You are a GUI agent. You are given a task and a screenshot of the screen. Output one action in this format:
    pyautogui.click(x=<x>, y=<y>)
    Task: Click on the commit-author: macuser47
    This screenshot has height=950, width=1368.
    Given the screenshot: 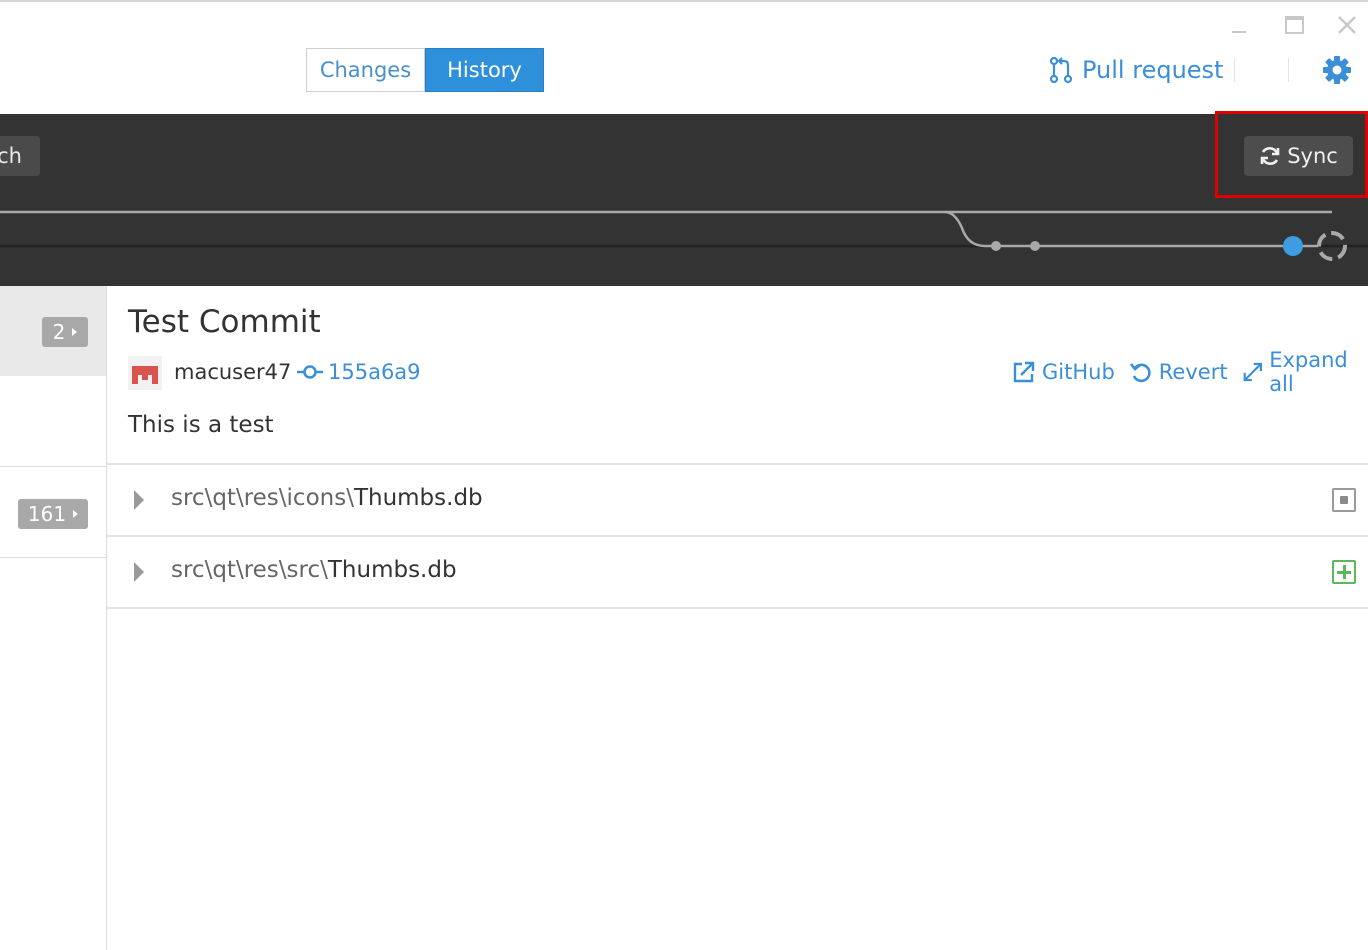 What is the action you would take?
    pyautogui.click(x=233, y=372)
    